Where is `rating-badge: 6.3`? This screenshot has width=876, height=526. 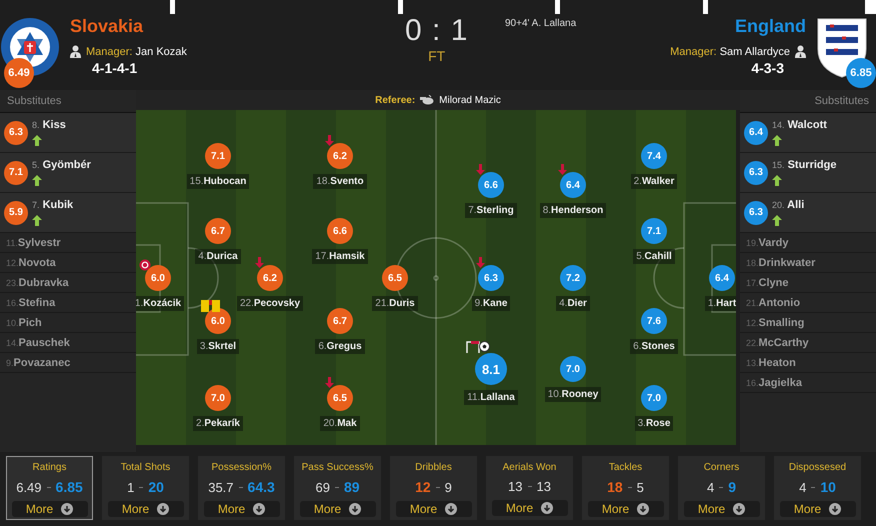
rating-badge: 6.3 is located at coordinates (756, 212).